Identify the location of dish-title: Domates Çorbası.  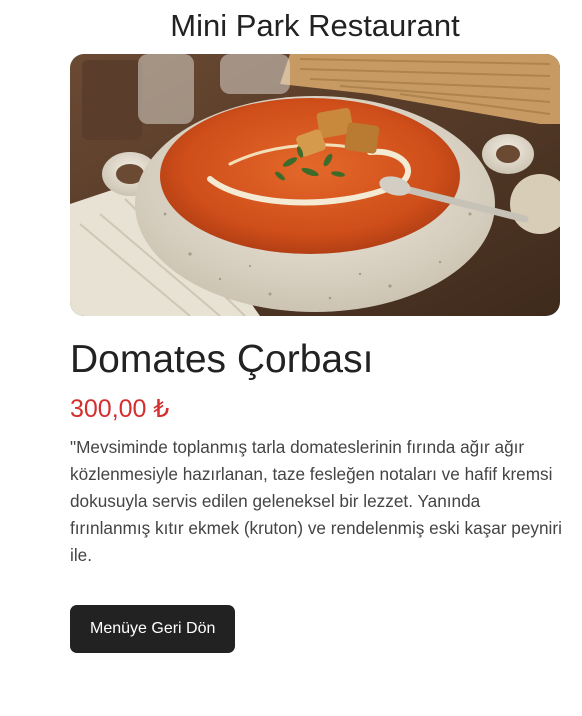
(222, 359).